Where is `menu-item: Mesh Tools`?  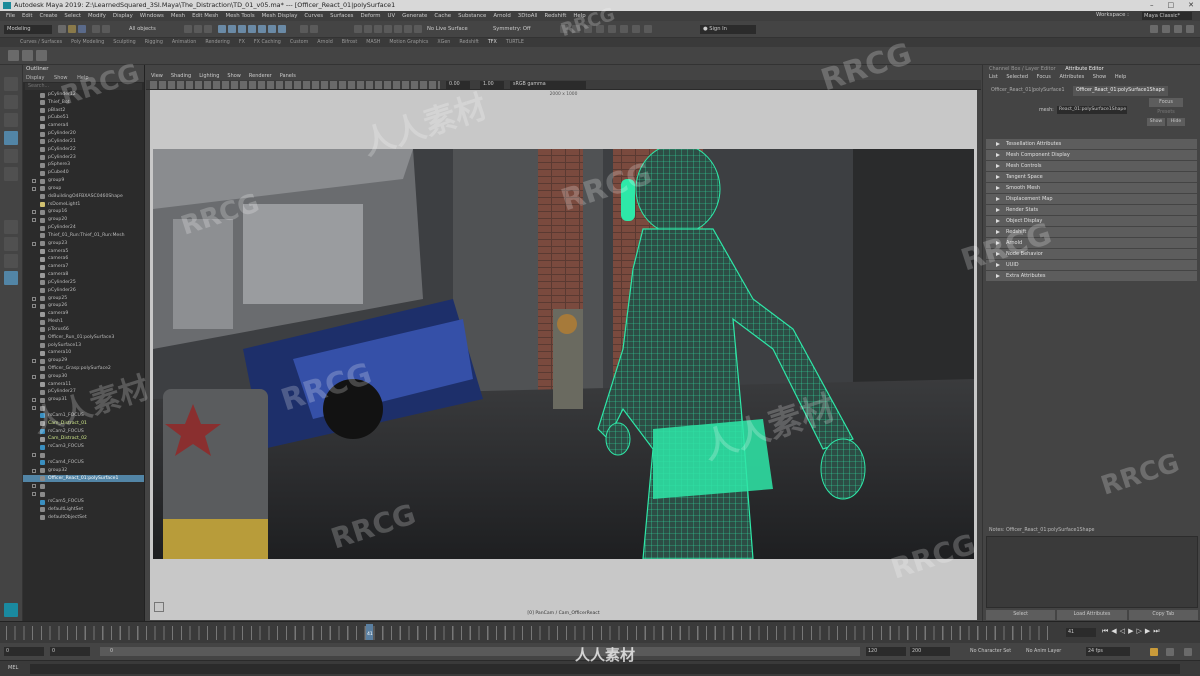 menu-item: Mesh Tools is located at coordinates (239, 16).